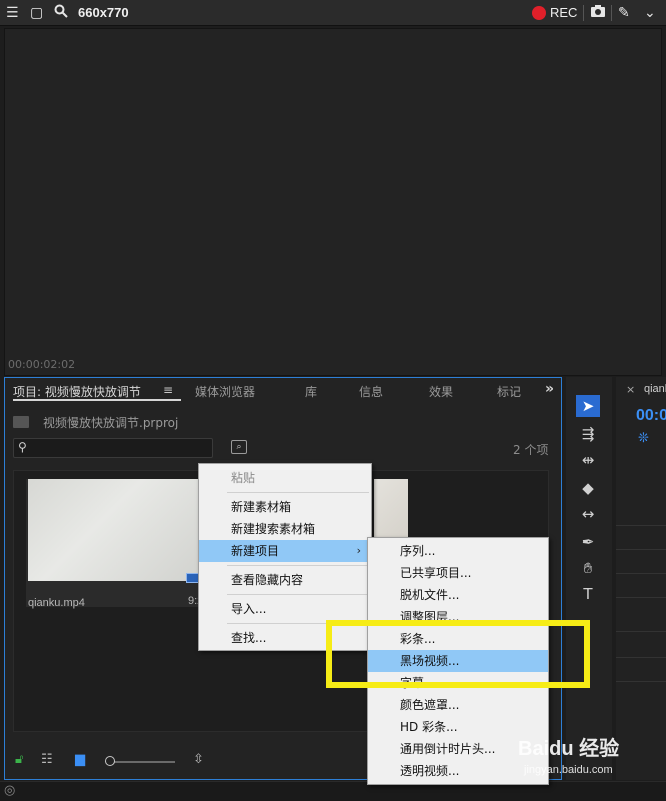  What do you see at coordinates (651, 416) in the screenshot?
I see `timeline-timecode: 00:0` at bounding box center [651, 416].